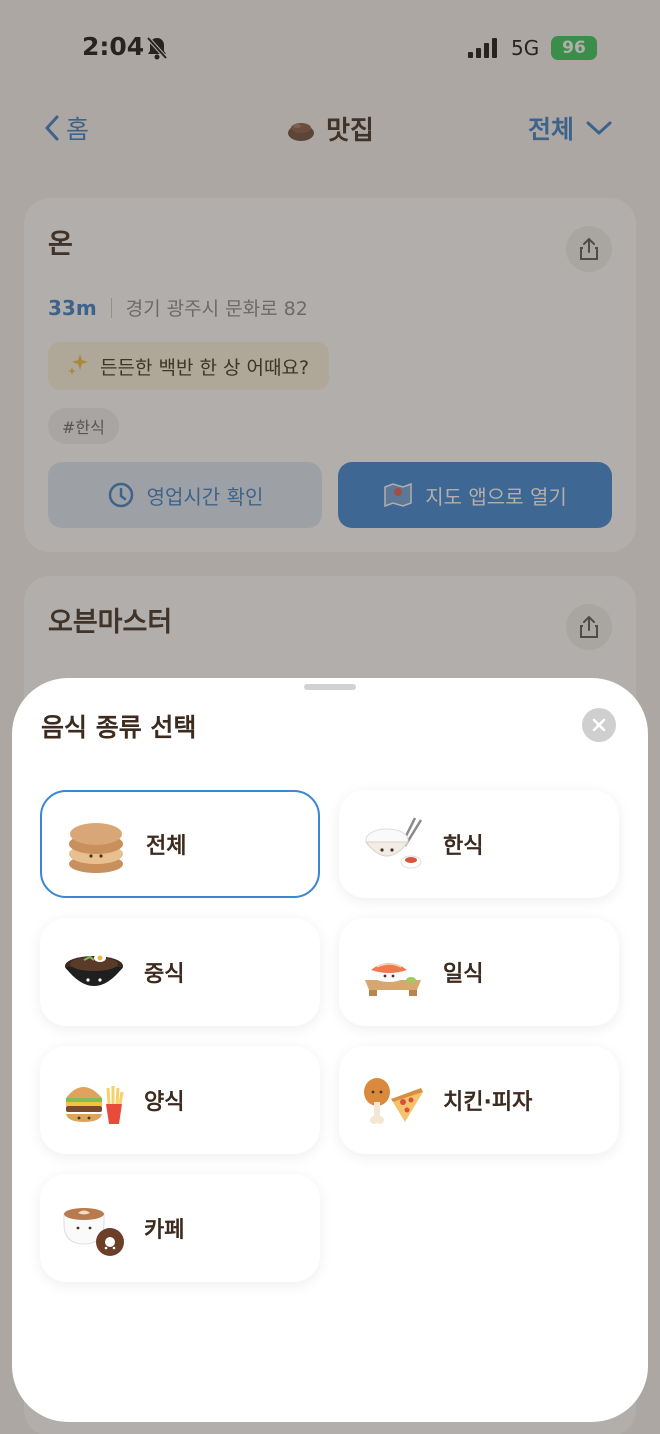  Describe the element at coordinates (96, 846) in the screenshot. I see `pancake-stack-icon` at that location.